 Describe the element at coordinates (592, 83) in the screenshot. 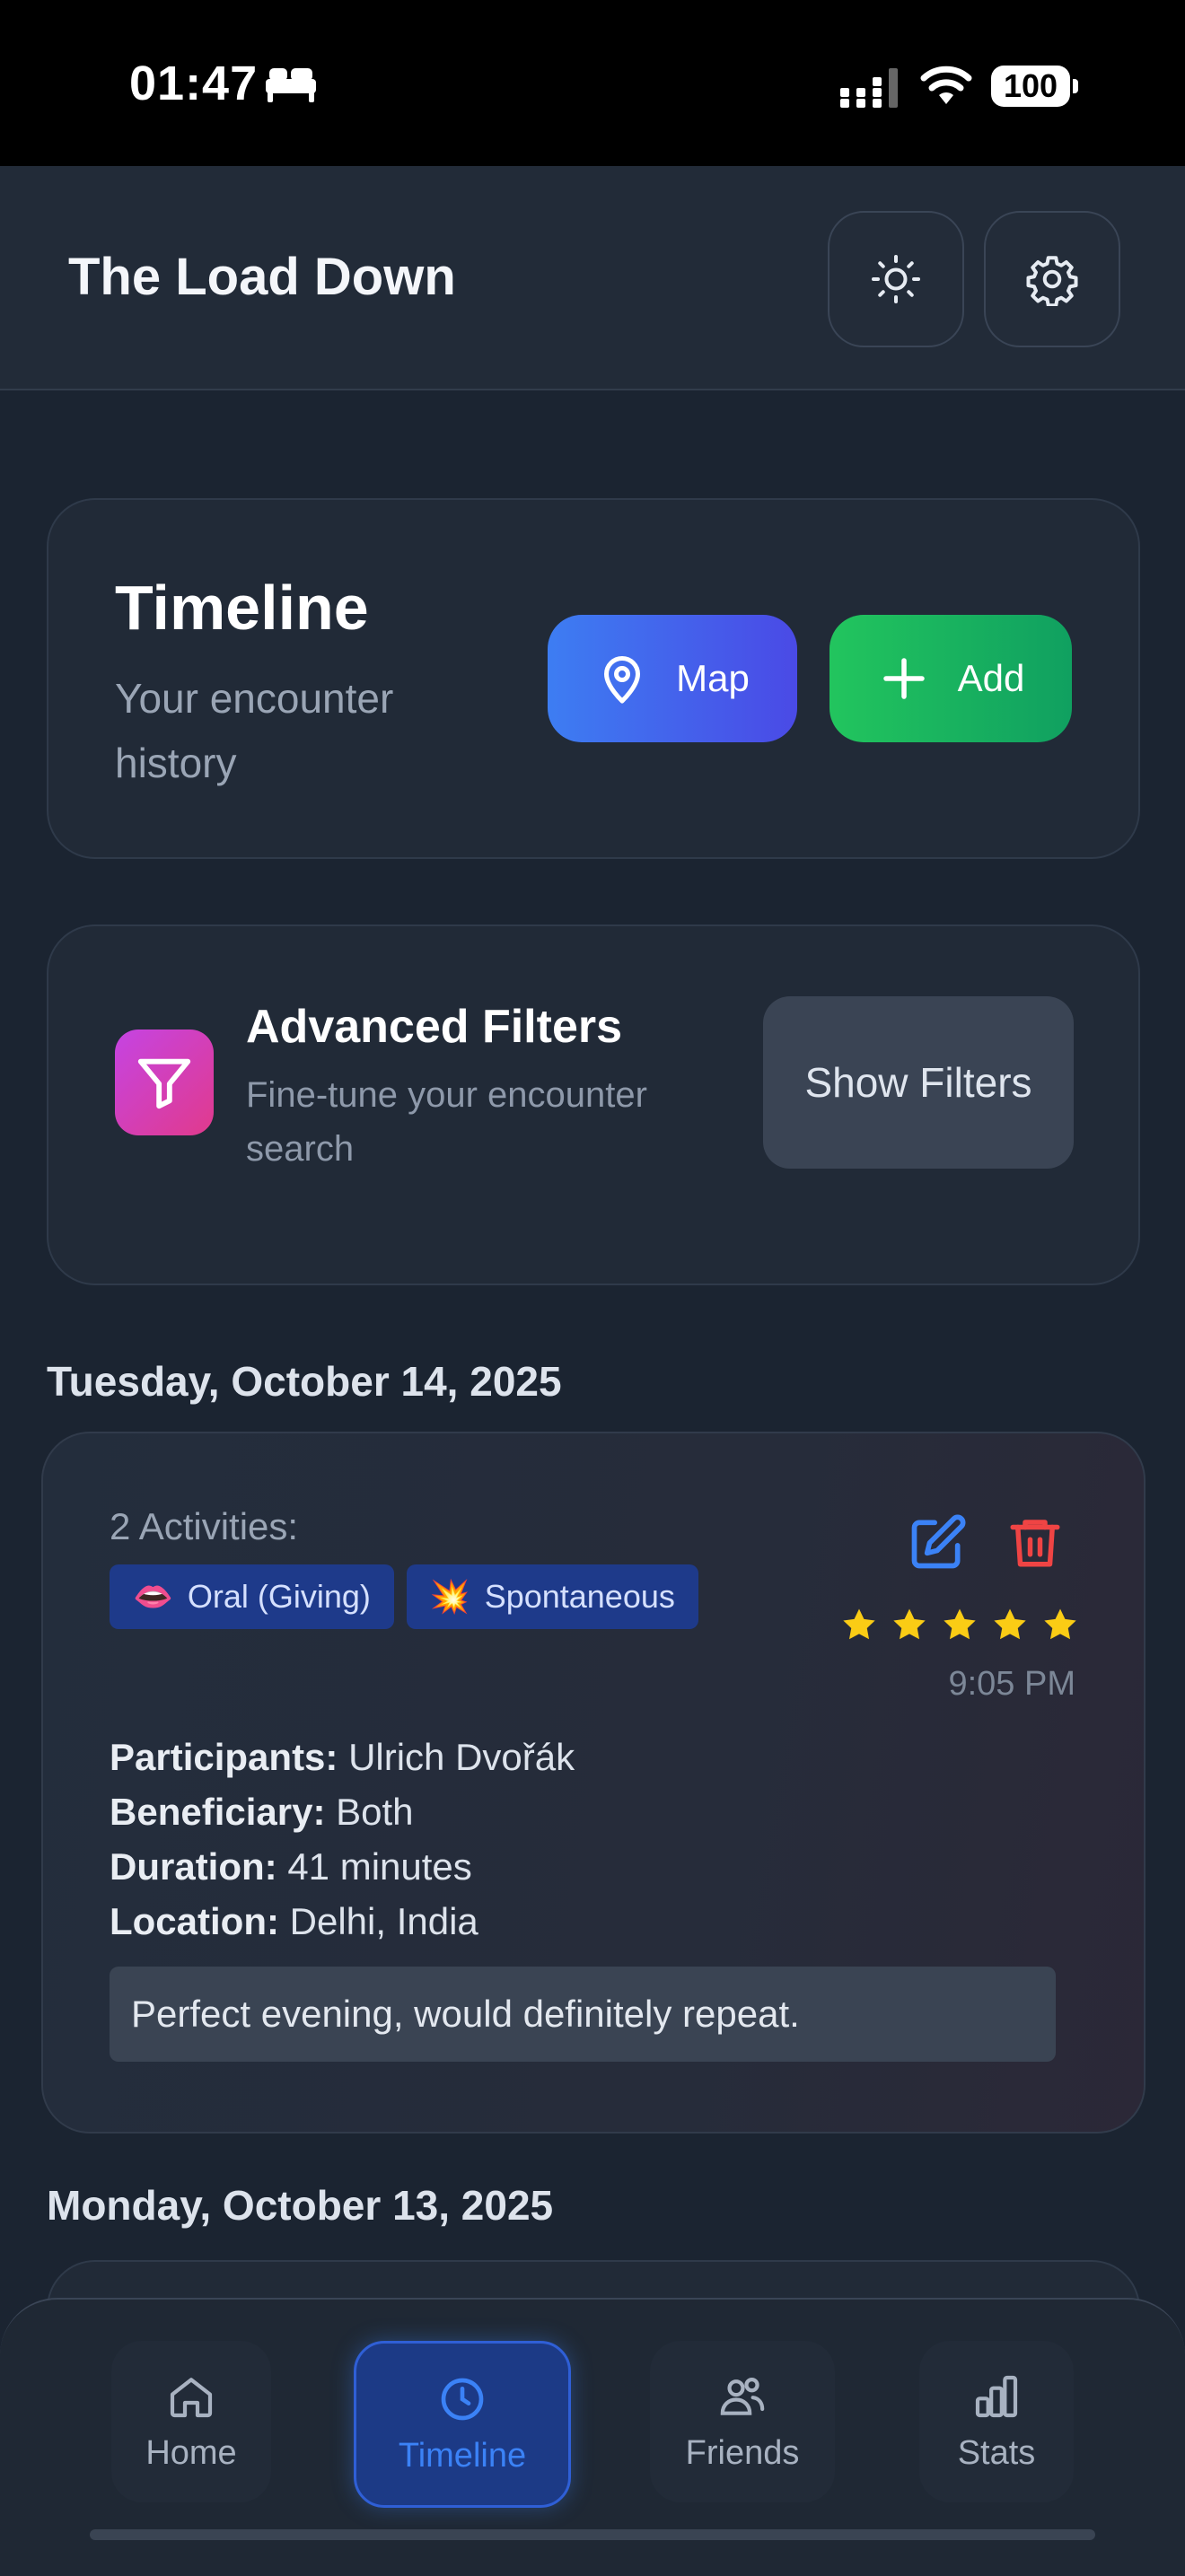

I see `status-bar: 01:47 100` at that location.